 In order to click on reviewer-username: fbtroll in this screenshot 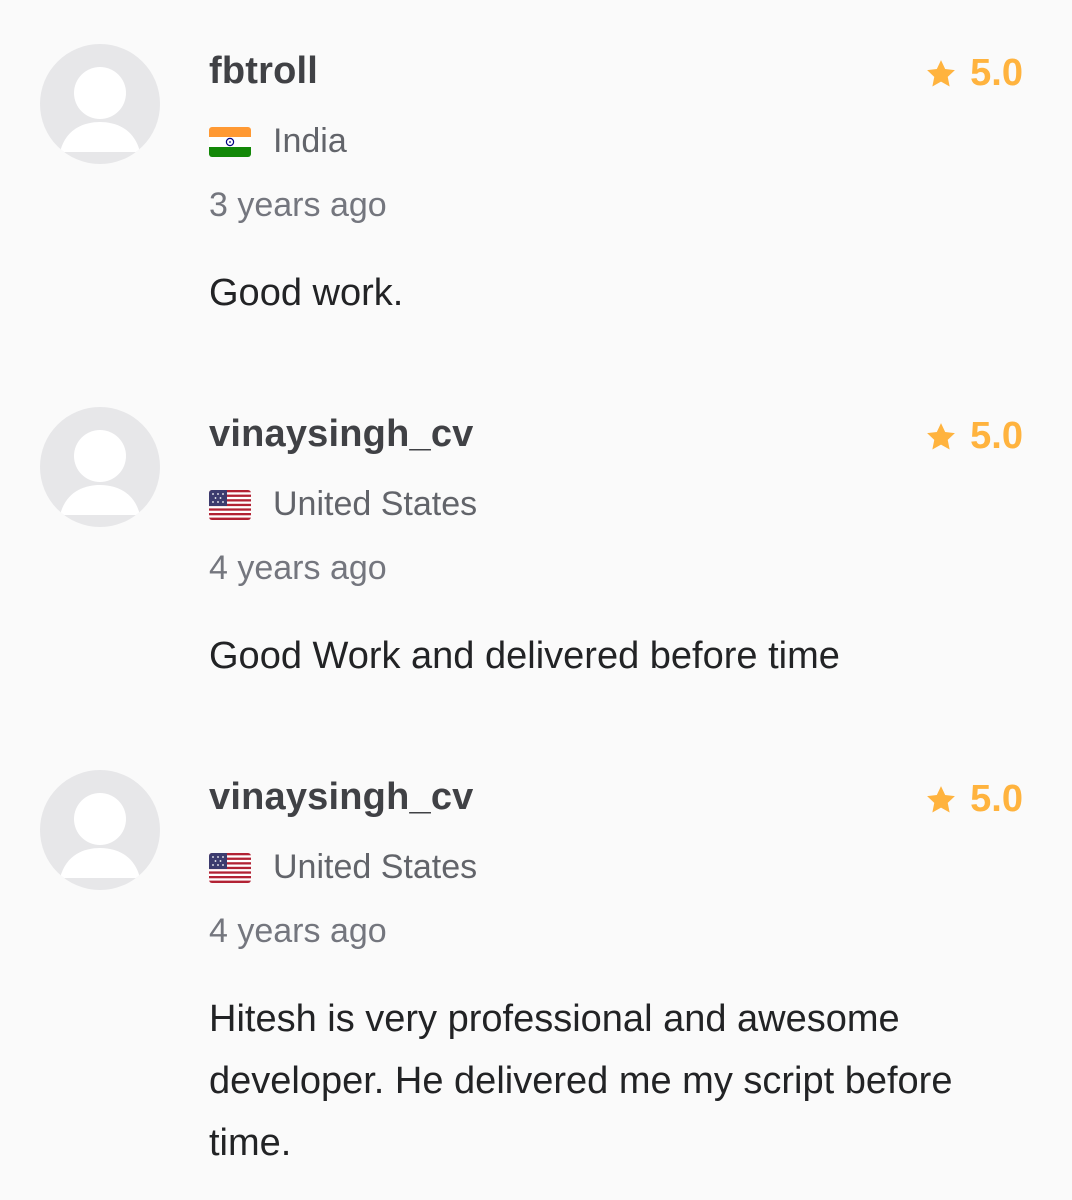, I will do `click(263, 71)`.